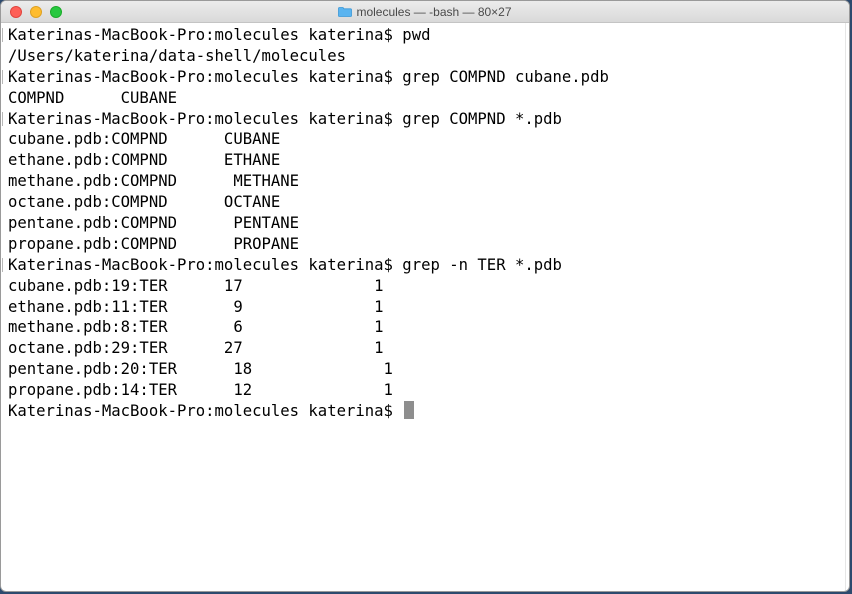 The height and width of the screenshot is (594, 852). I want to click on line-text: propane.pdb:14:TER 12 1, so click(200, 390).